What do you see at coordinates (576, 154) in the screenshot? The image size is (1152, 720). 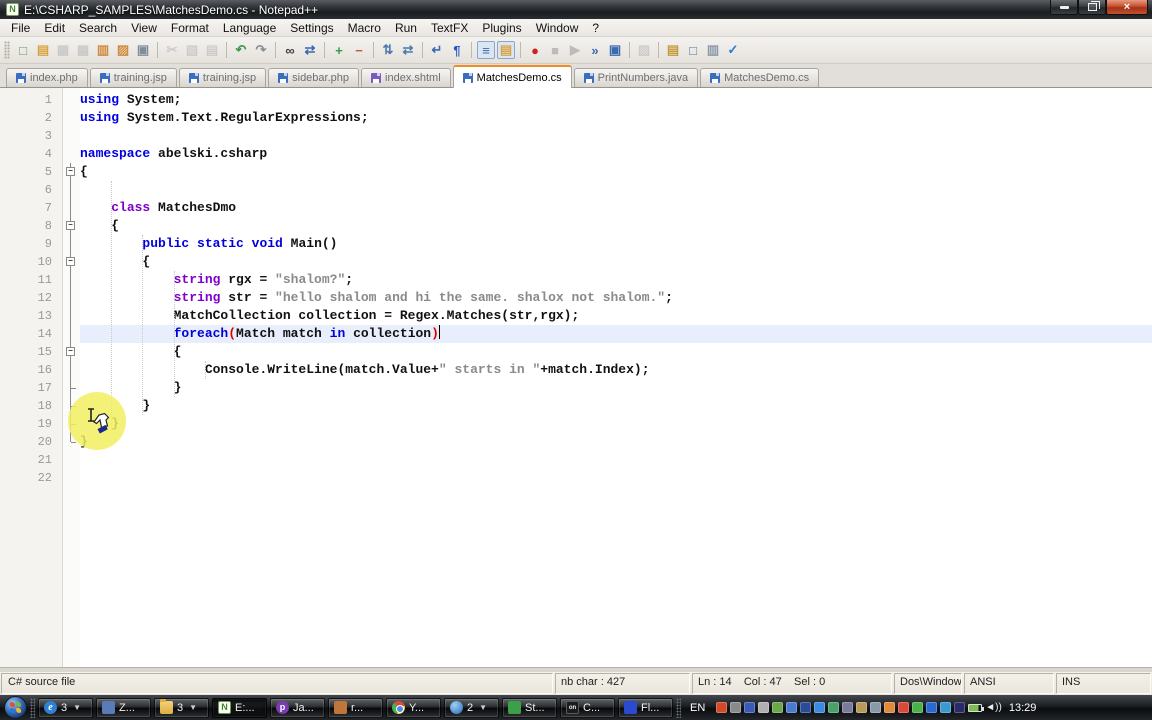 I see `code-line: 4 namespace abelski.csharp` at bounding box center [576, 154].